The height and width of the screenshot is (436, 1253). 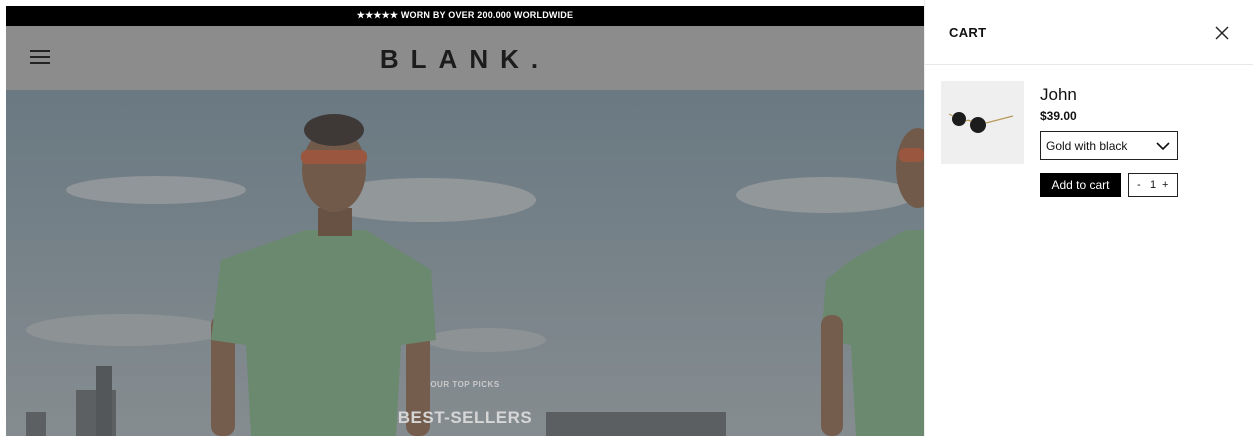 What do you see at coordinates (1058, 95) in the screenshot?
I see `product-name: John` at bounding box center [1058, 95].